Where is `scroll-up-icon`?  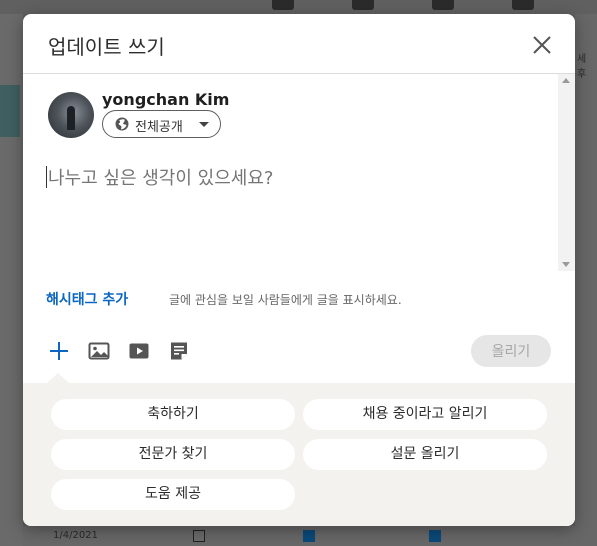 scroll-up-icon is located at coordinates (566, 80).